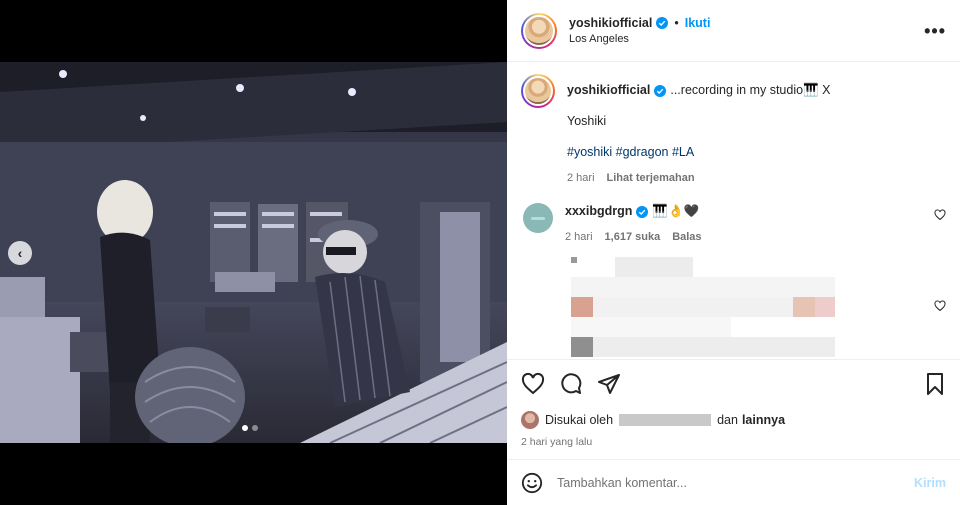 The image size is (960, 505). I want to click on caption-text: ...recording in my studio🎹 X, so click(750, 90).